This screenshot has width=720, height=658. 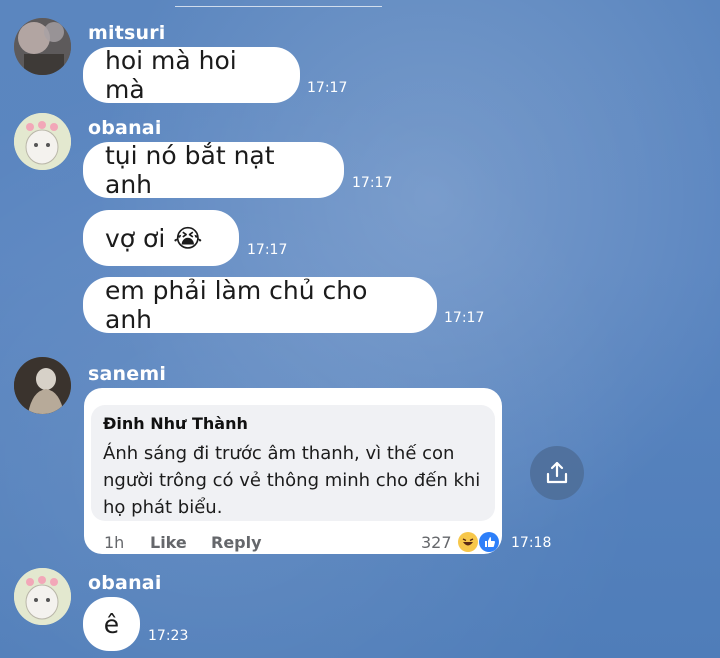 I want to click on message-time: 17:18, so click(x=531, y=543).